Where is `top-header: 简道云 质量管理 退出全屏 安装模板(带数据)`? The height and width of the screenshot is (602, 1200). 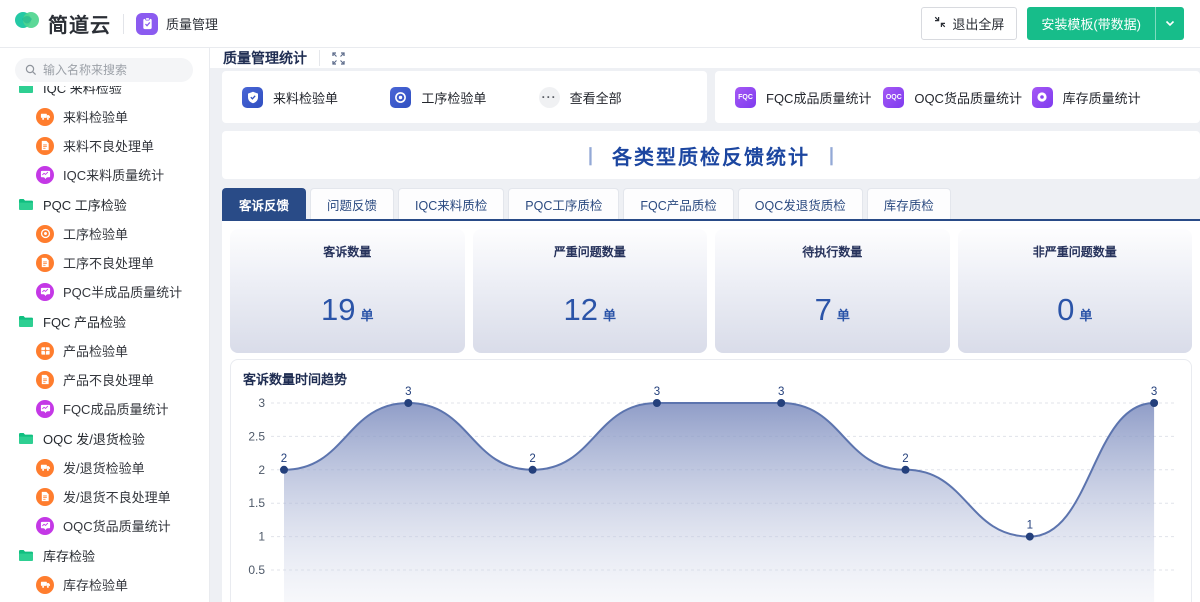 top-header: 简道云 质量管理 退出全屏 安装模板(带数据) is located at coordinates (600, 24).